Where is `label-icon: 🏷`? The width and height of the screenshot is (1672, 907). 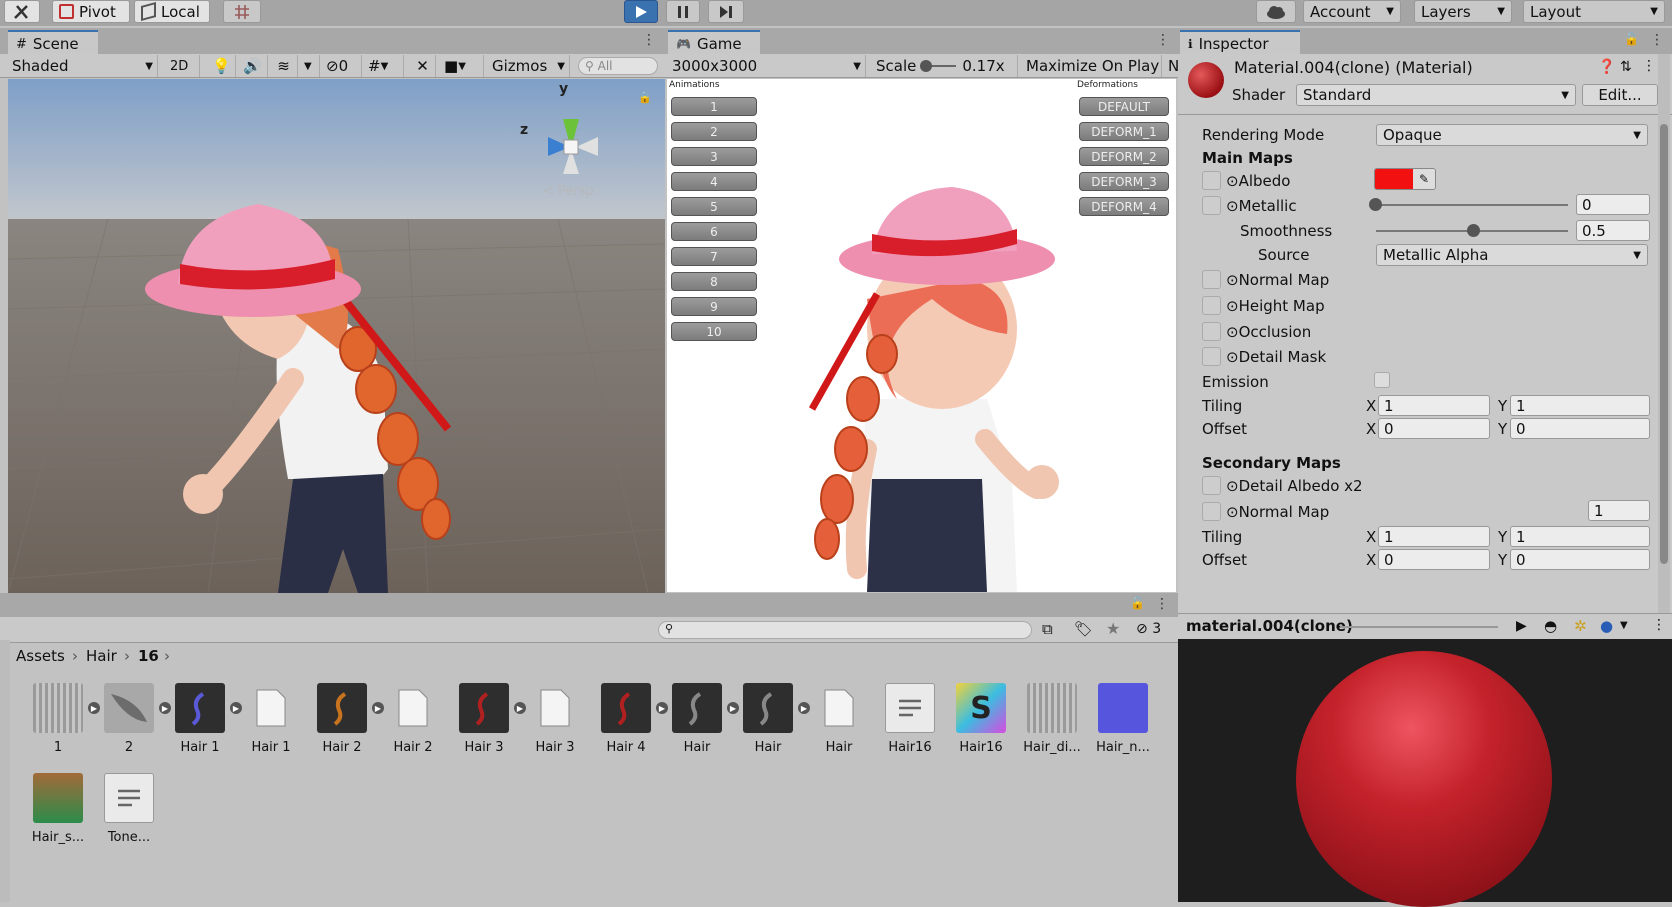
label-icon: 🏷 is located at coordinates (1083, 629).